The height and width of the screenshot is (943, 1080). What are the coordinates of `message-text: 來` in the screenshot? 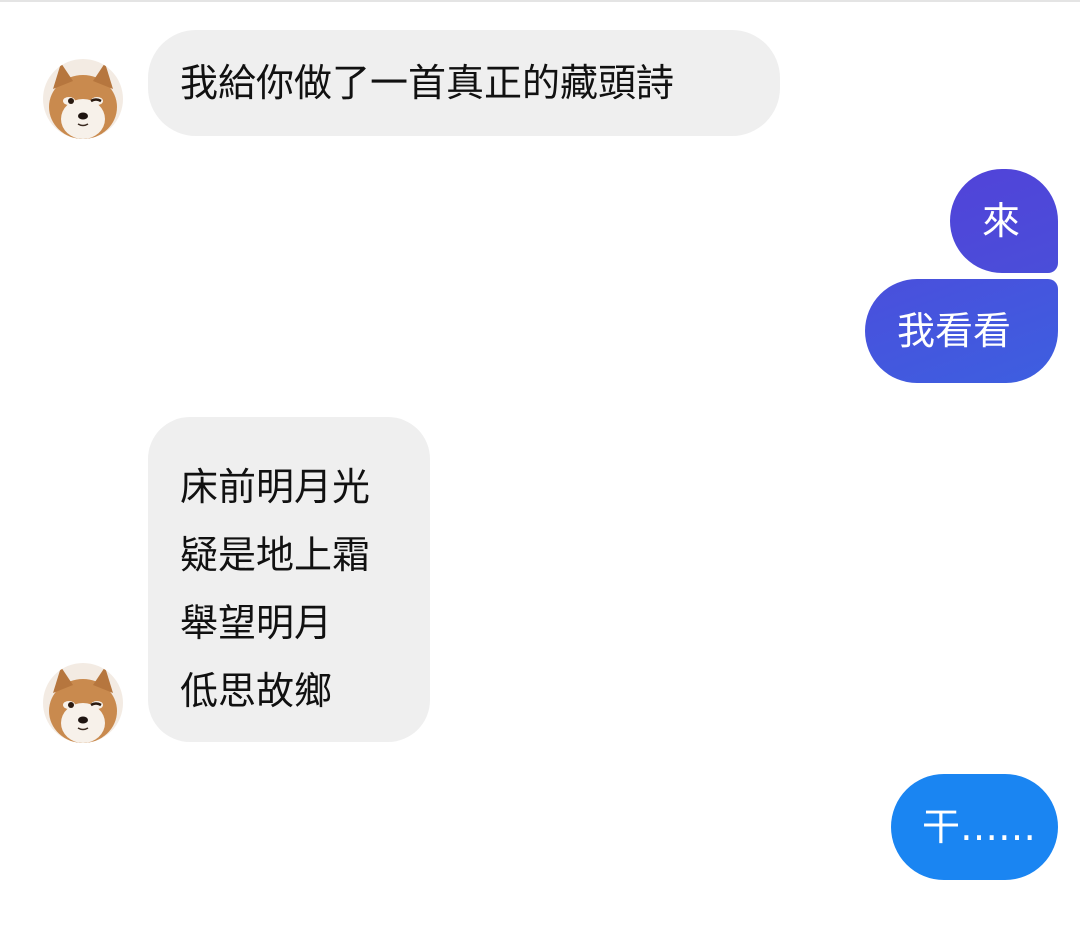 It's located at (1001, 221).